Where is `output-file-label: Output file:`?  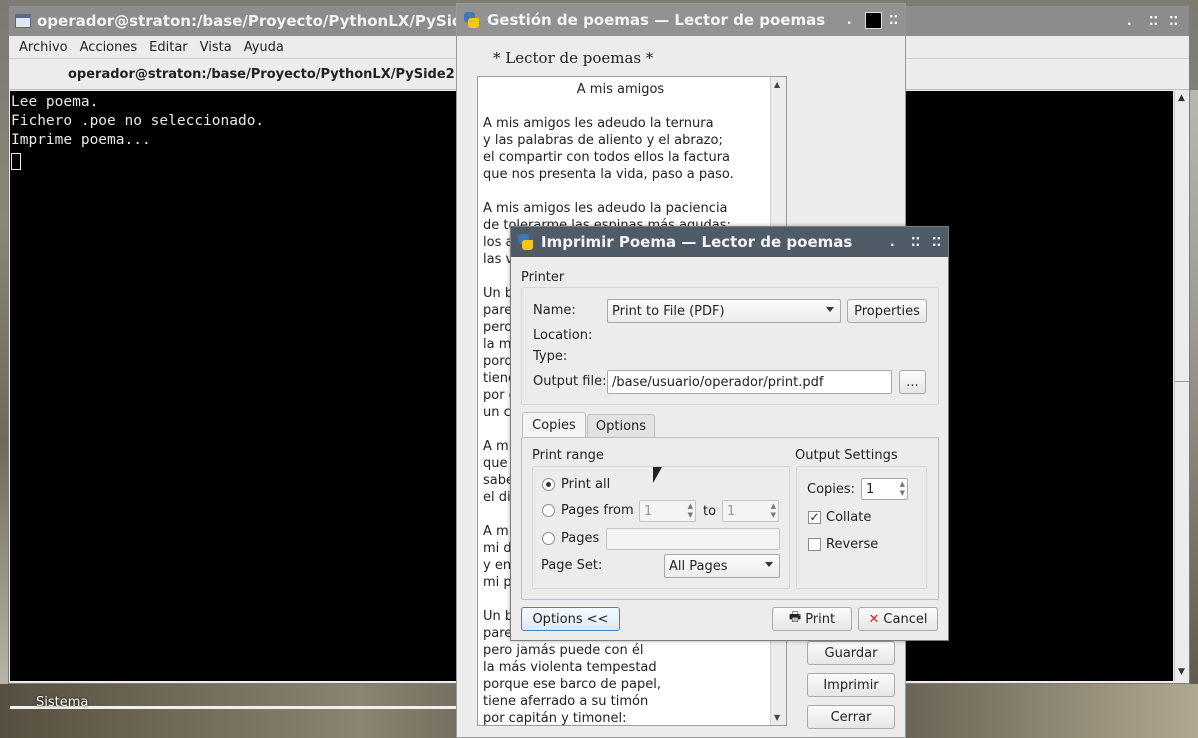 output-file-label: Output file: is located at coordinates (570, 381).